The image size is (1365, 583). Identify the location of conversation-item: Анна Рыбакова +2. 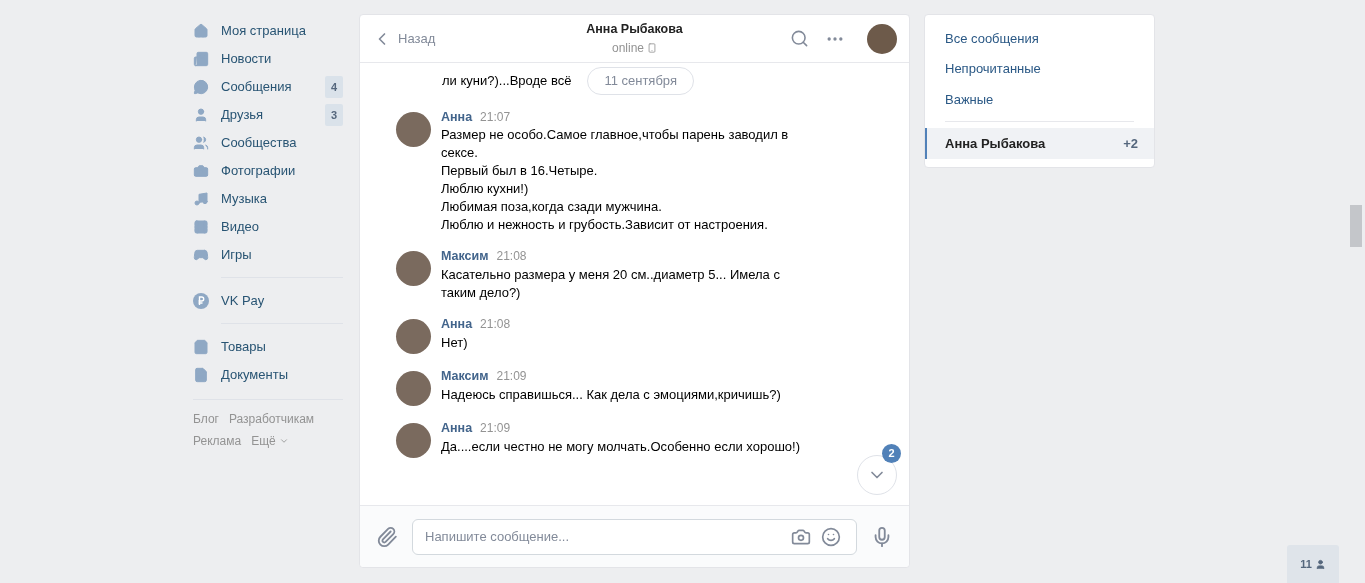
(1039, 143).